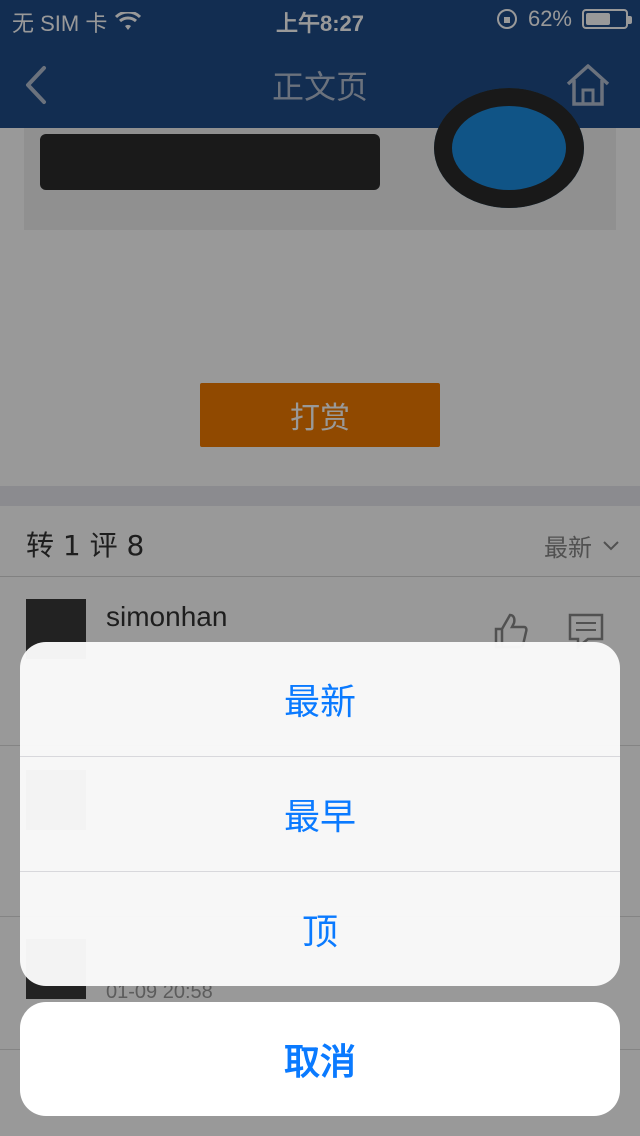  I want to click on sort-option-oldest: 最早, so click(320, 814).